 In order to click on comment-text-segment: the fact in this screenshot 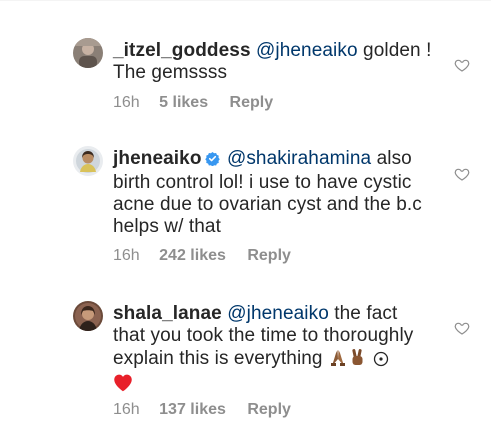, I will do `click(363, 313)`.